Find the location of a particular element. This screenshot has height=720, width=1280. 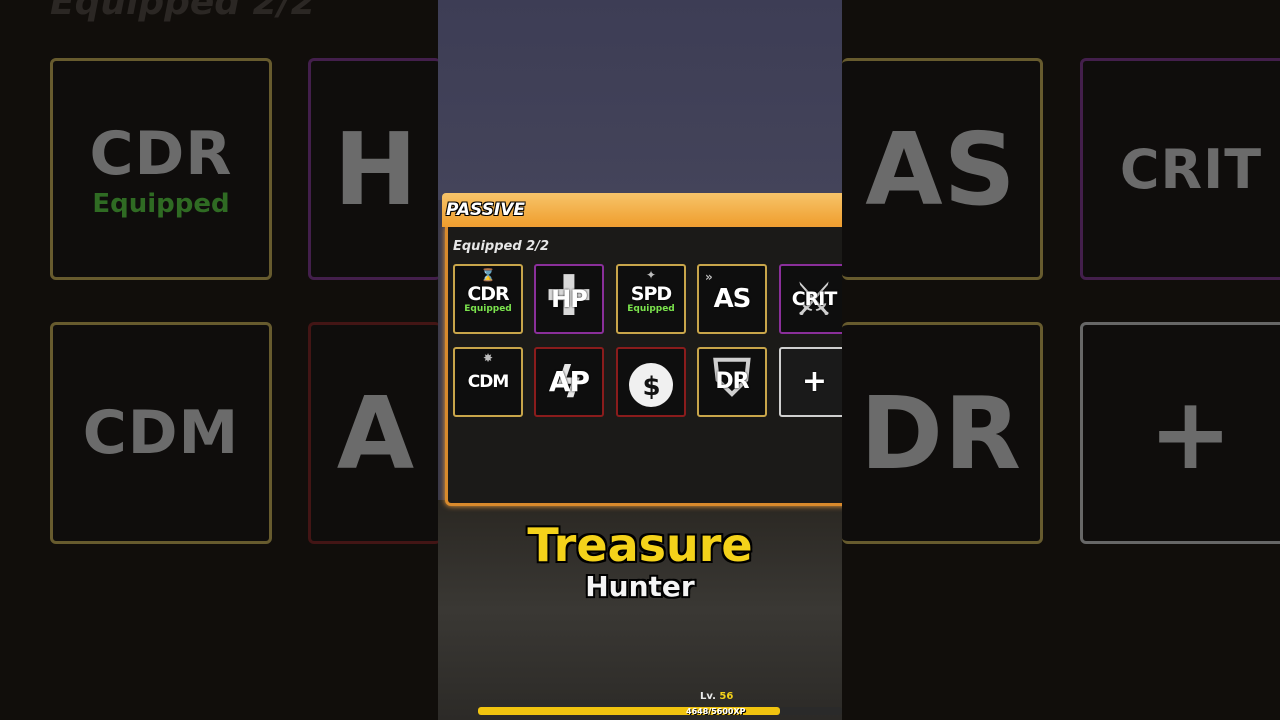

passive-tab: PASSIVE is located at coordinates (642, 210).